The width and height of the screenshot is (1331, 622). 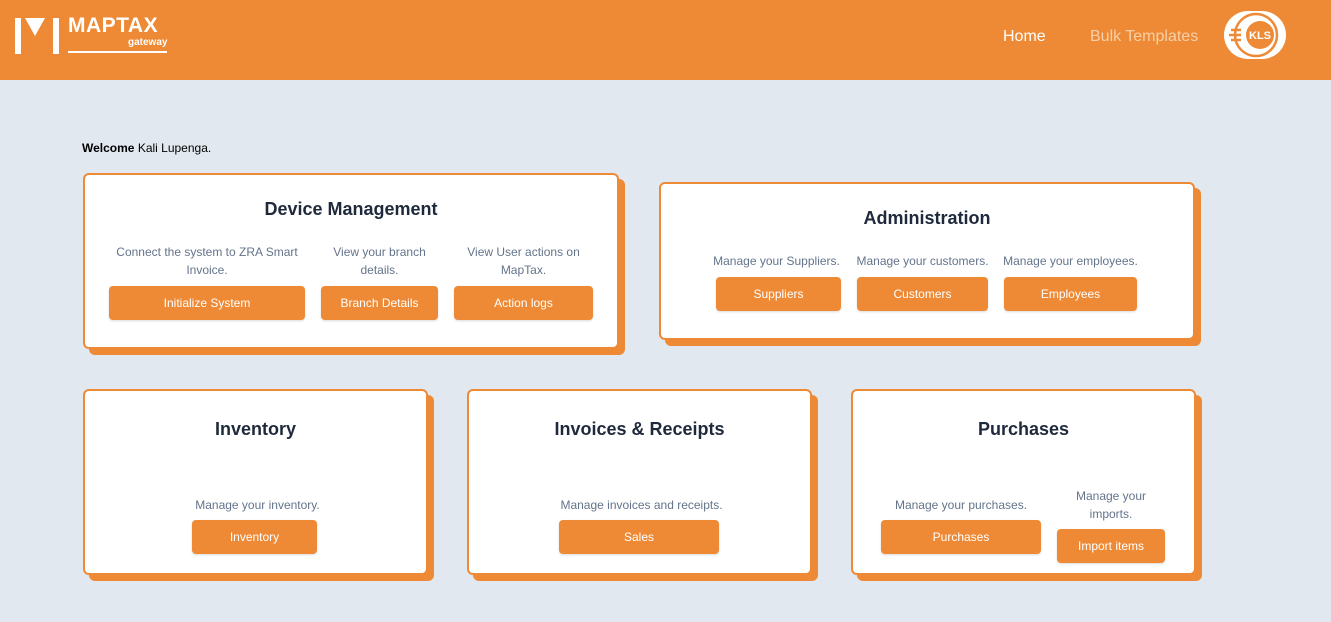 What do you see at coordinates (523, 303) in the screenshot?
I see `action-logs-button: Action logs` at bounding box center [523, 303].